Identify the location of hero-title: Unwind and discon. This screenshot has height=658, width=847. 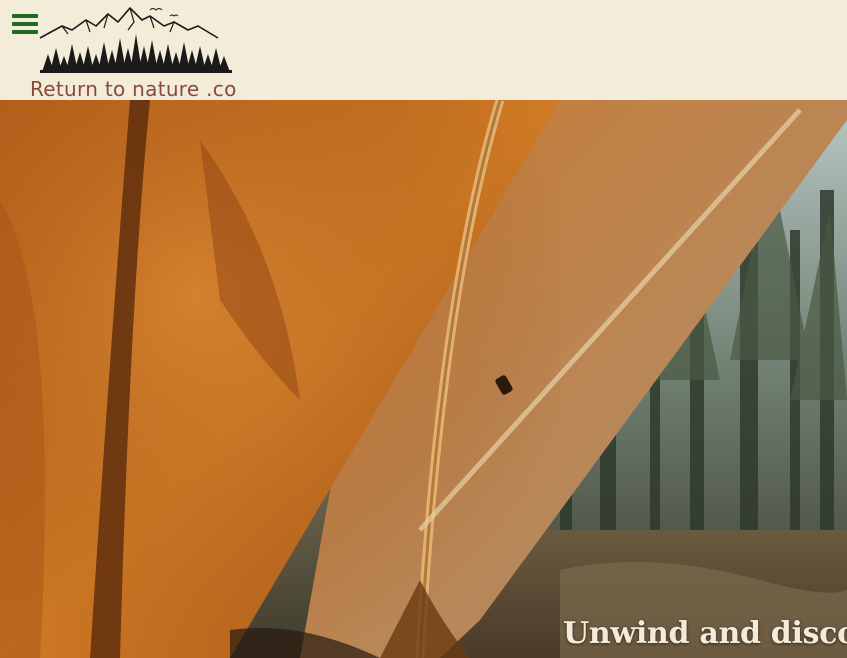
(705, 633).